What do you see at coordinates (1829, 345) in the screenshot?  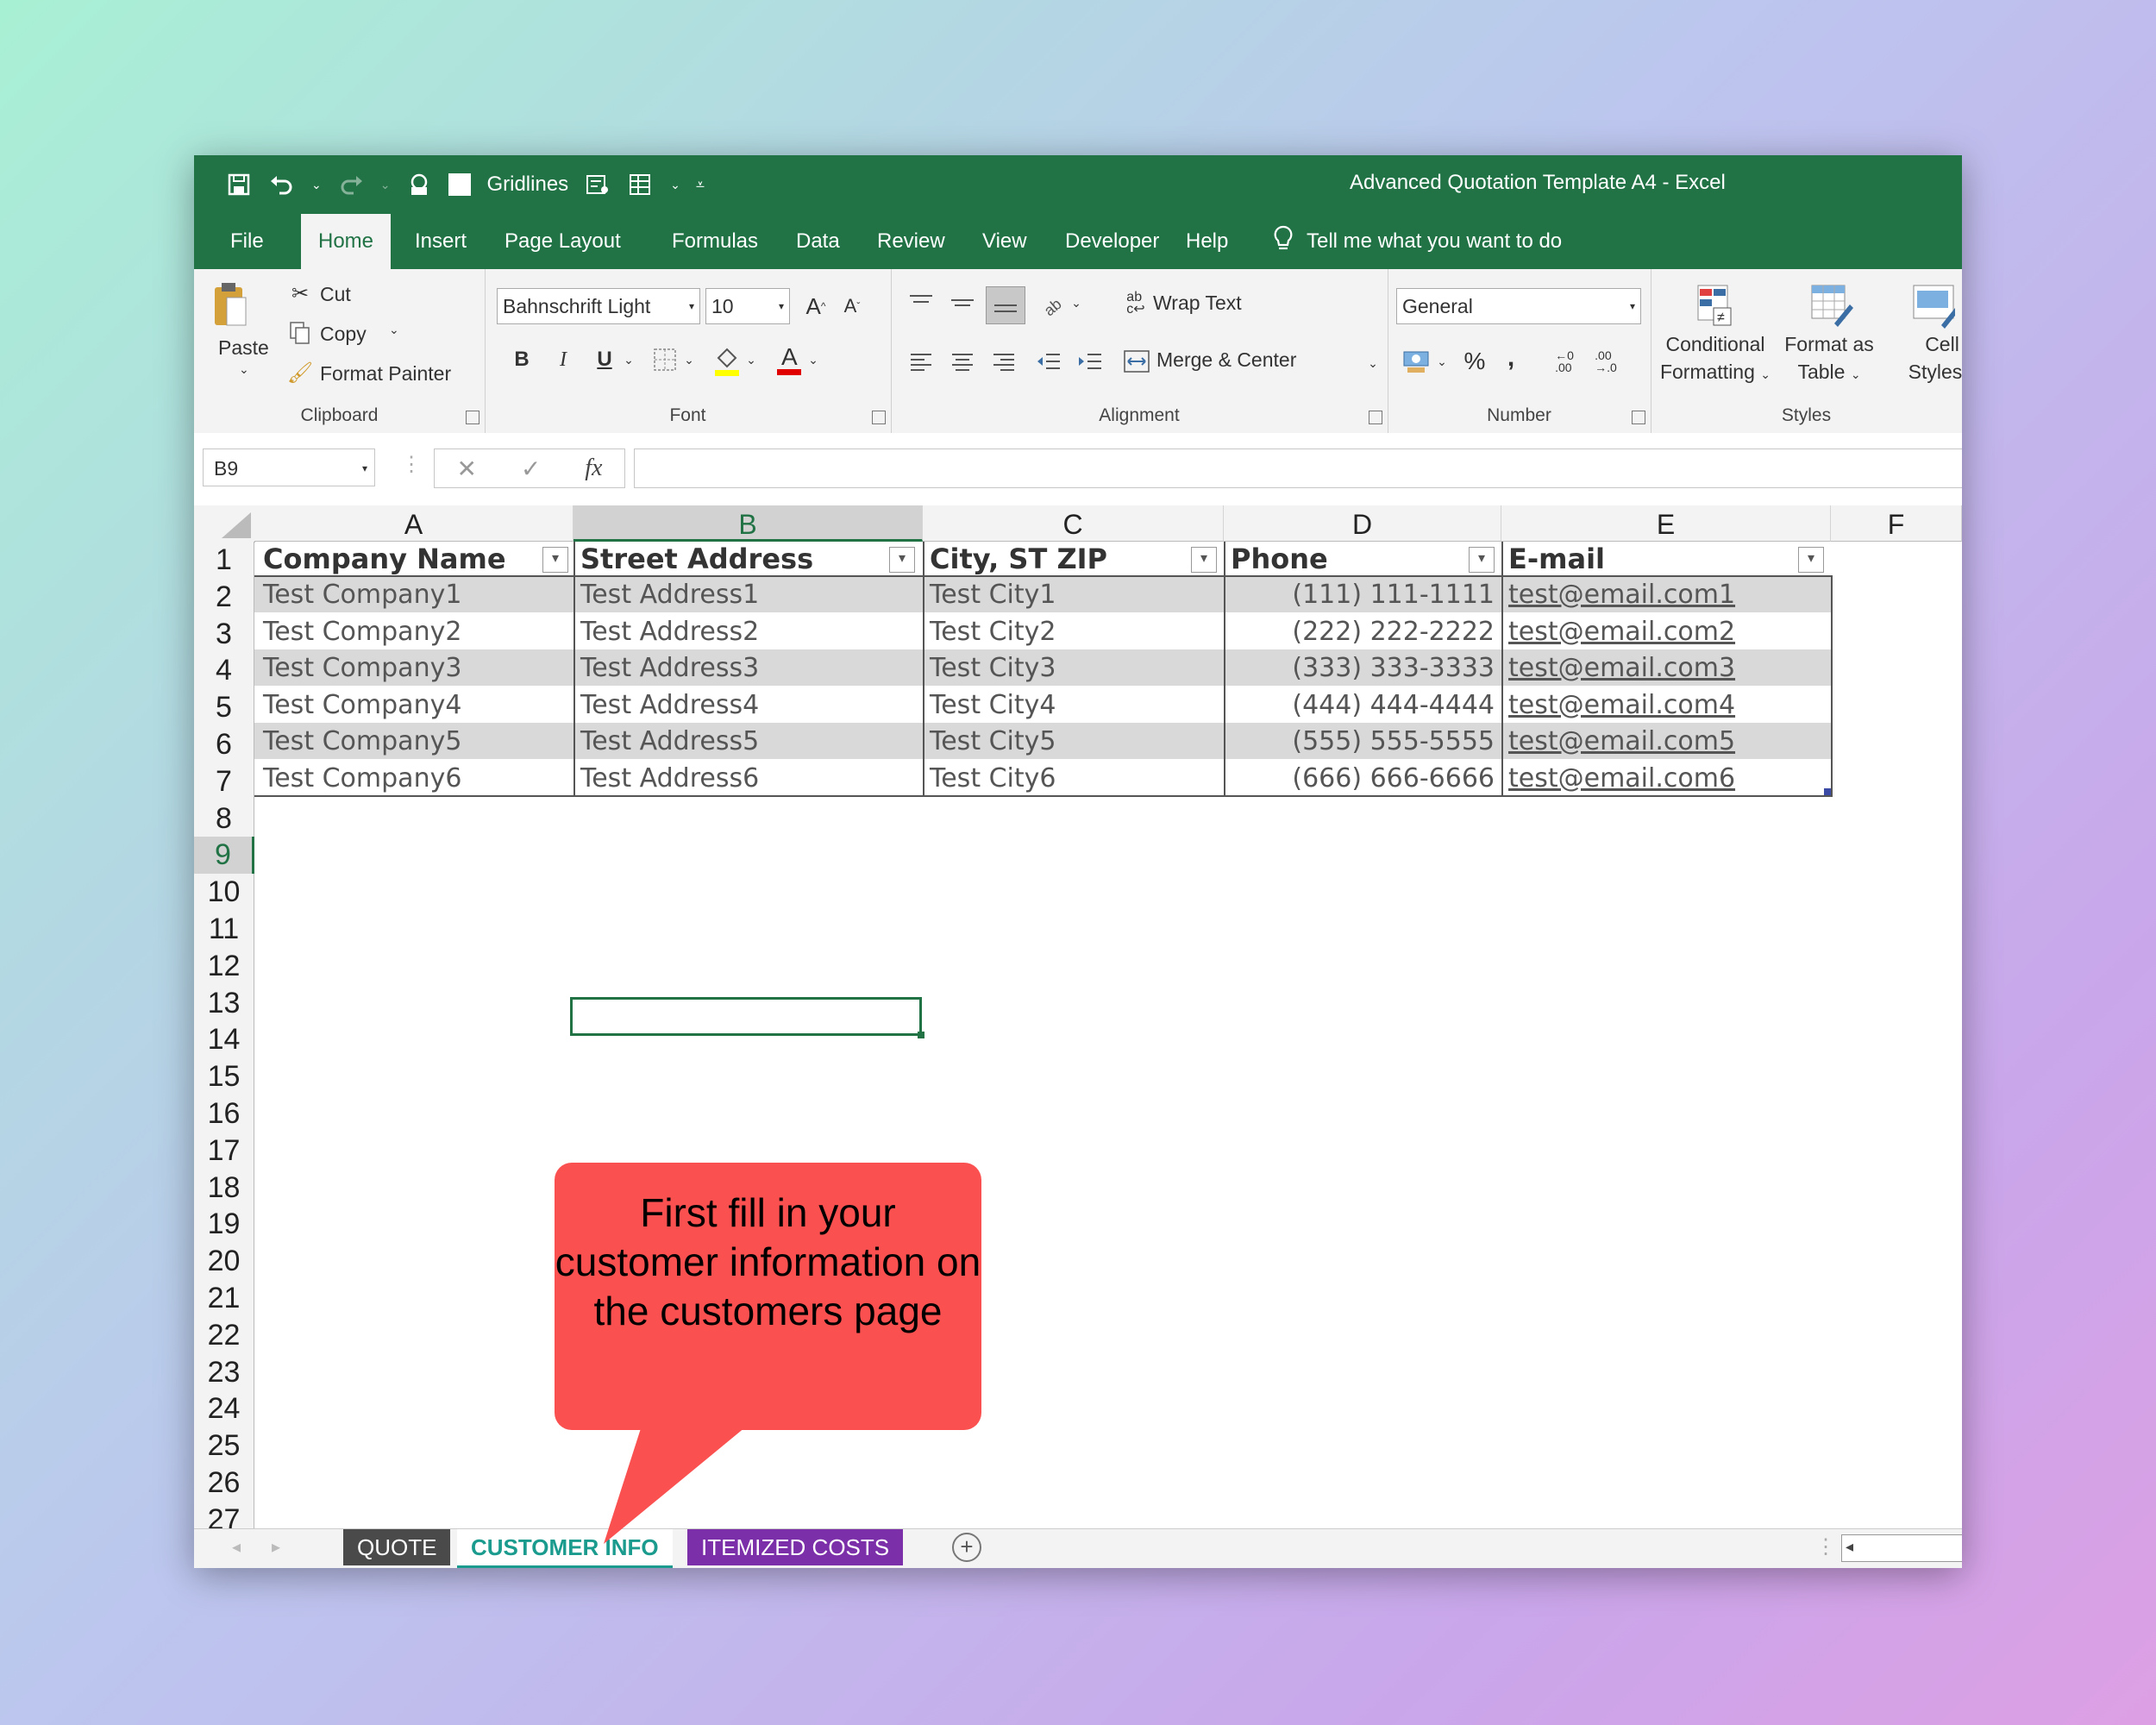 I see `format-as-table-label-1: Format as` at bounding box center [1829, 345].